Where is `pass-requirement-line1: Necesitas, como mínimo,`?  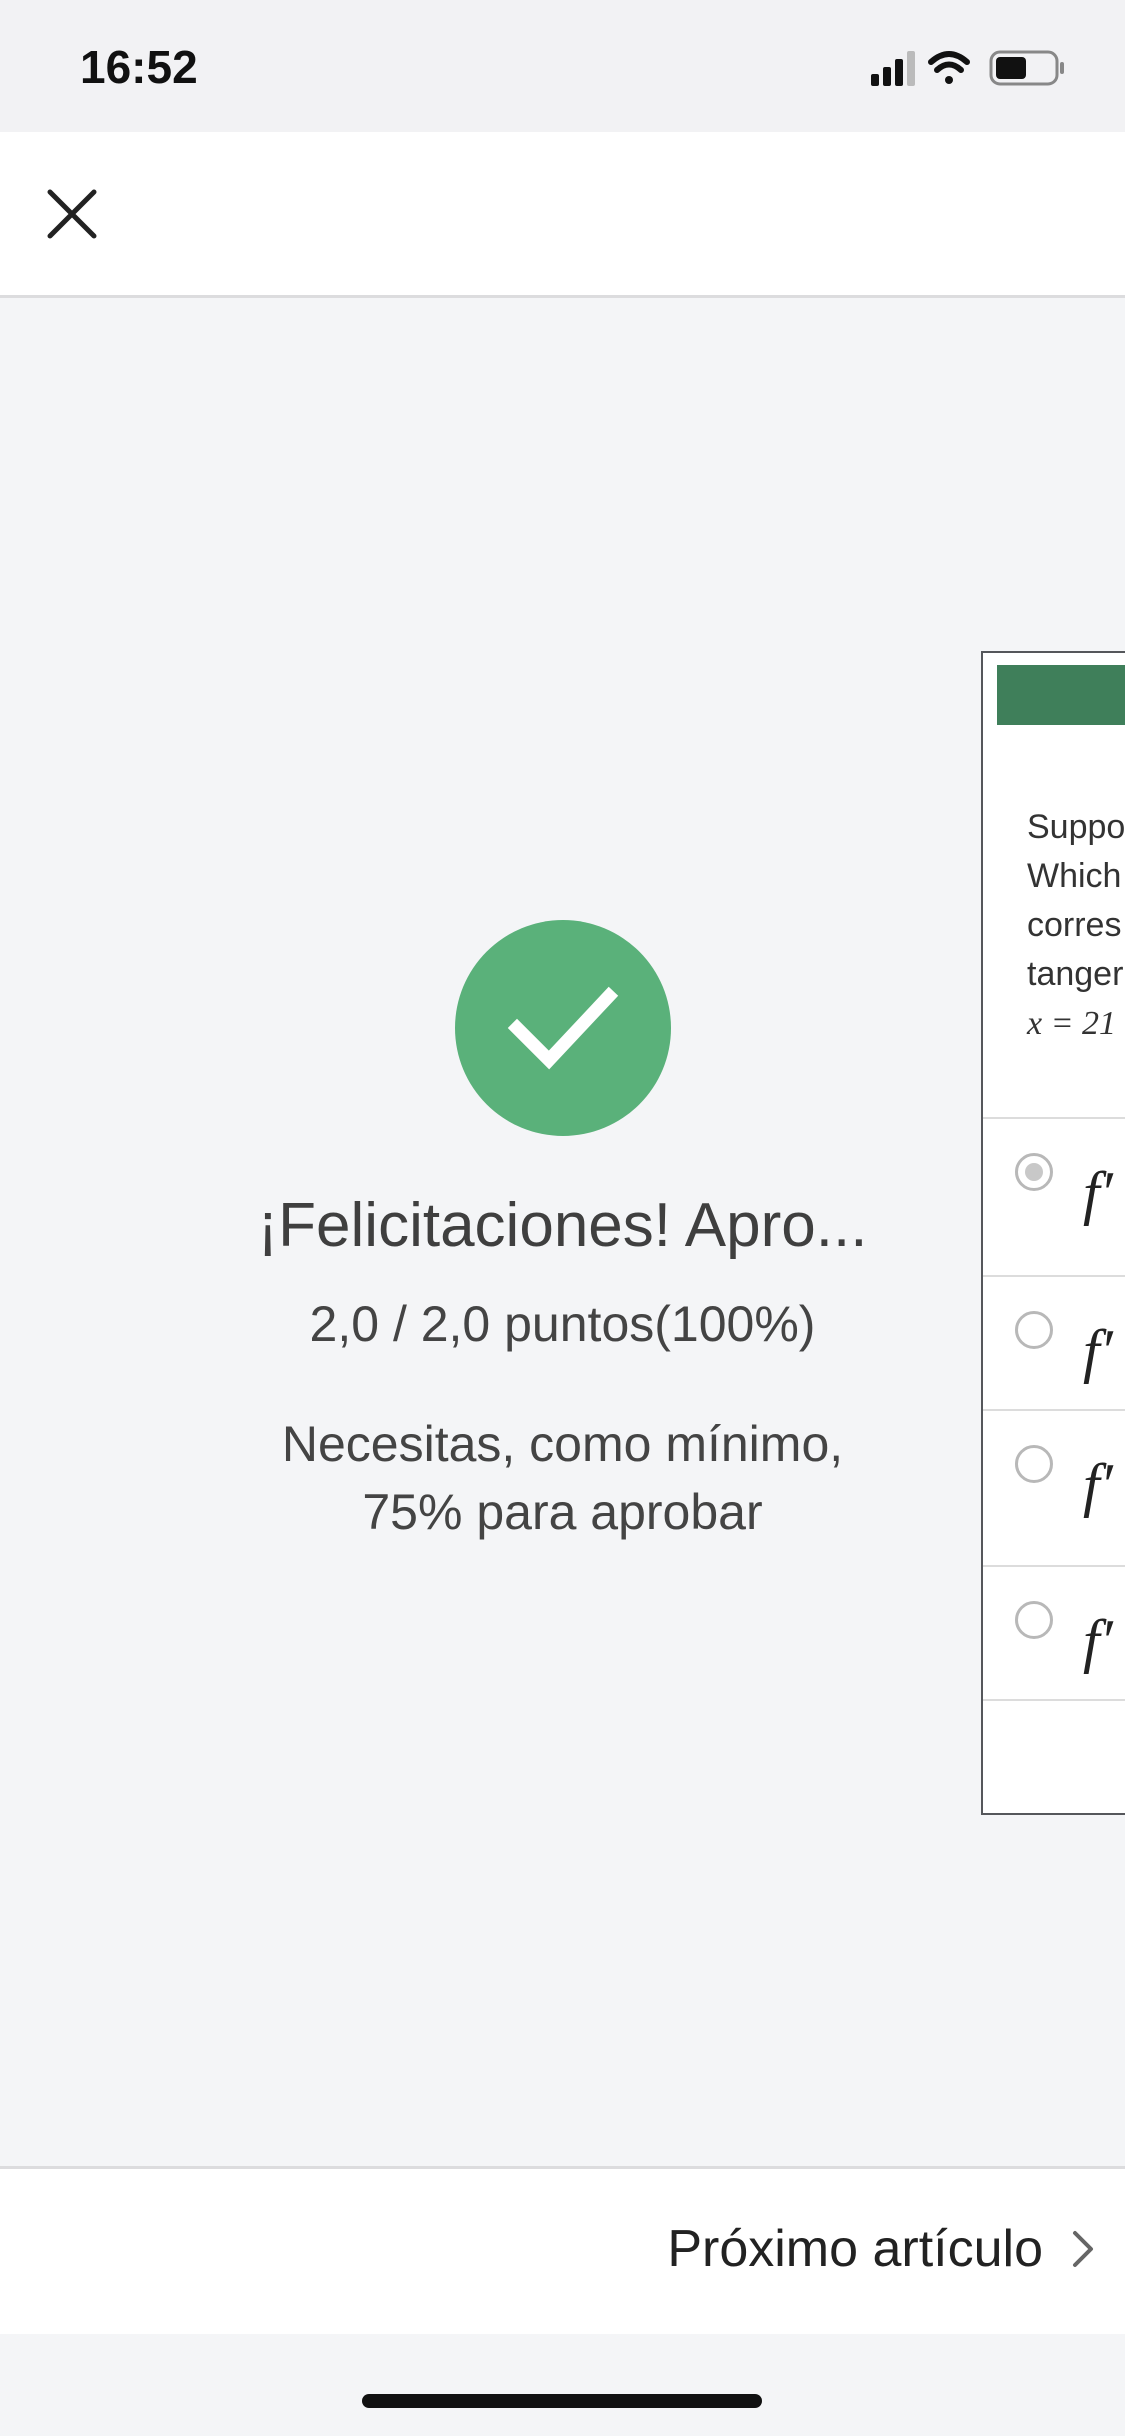
pass-requirement-line1: Necesitas, como mínimo, is located at coordinates (562, 1444).